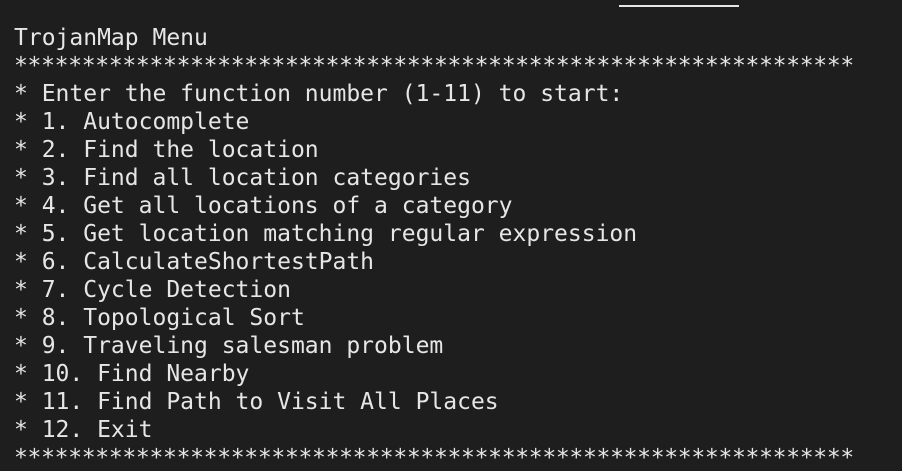 The height and width of the screenshot is (471, 902). Describe the element at coordinates (111, 38) in the screenshot. I see `menu-title: TrojanMap Menu` at that location.